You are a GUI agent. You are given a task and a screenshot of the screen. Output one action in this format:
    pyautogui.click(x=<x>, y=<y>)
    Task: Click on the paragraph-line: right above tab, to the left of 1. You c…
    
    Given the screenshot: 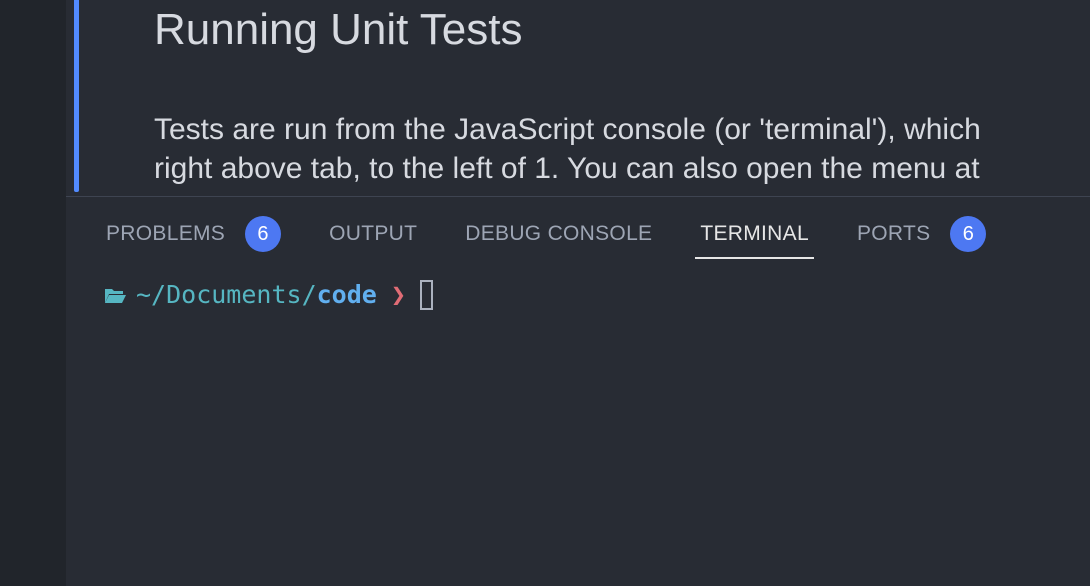 What is the action you would take?
    pyautogui.click(x=567, y=168)
    